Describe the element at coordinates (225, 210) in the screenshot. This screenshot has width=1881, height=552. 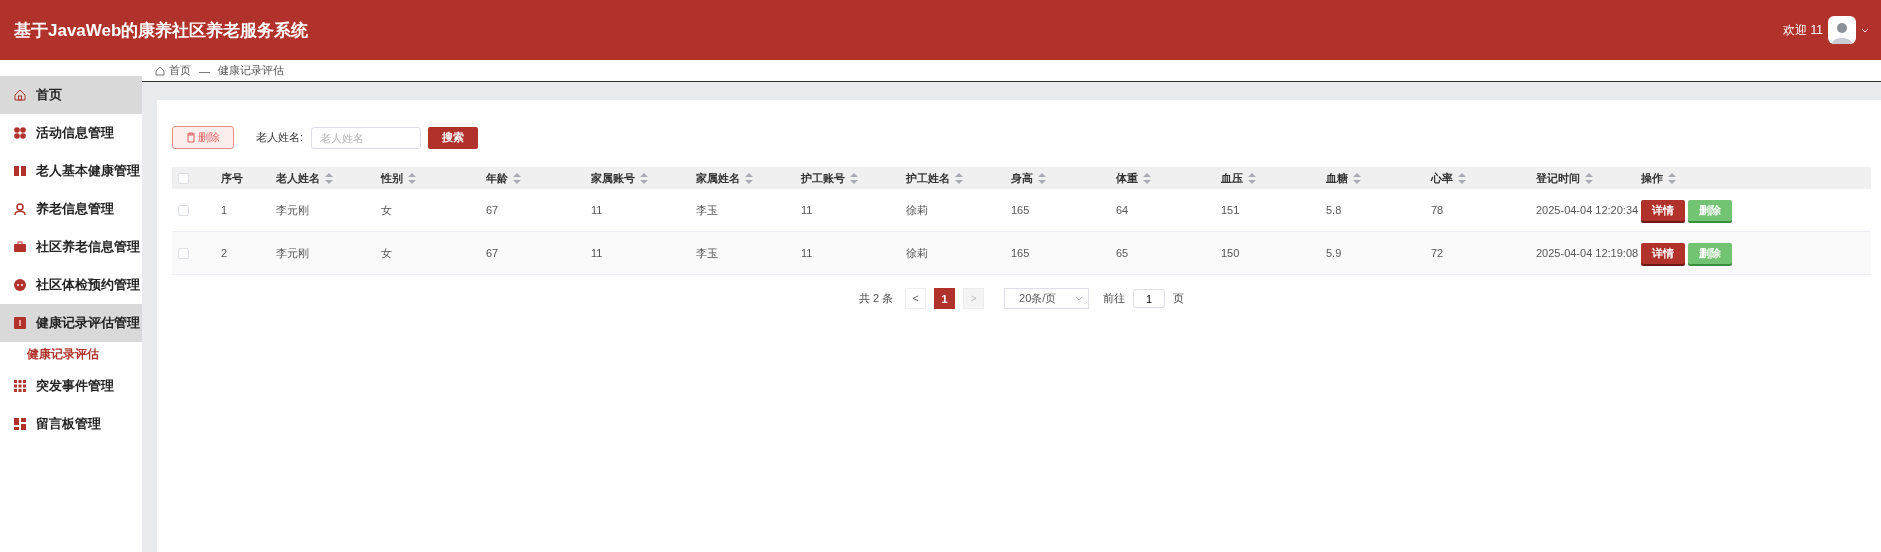
I see `table-cell-text: 1` at that location.